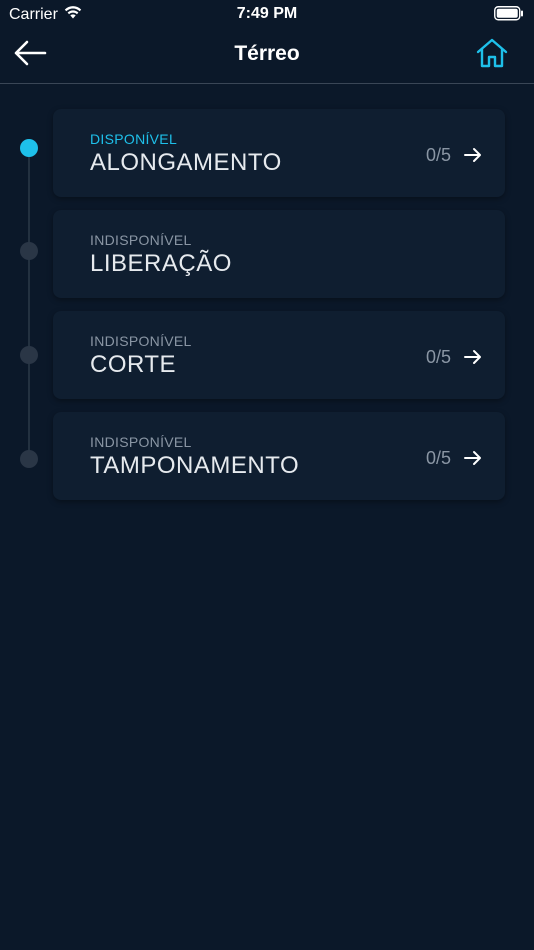 This screenshot has width=534, height=950. What do you see at coordinates (161, 263) in the screenshot?
I see `step-title: LIBERAÇÃO` at bounding box center [161, 263].